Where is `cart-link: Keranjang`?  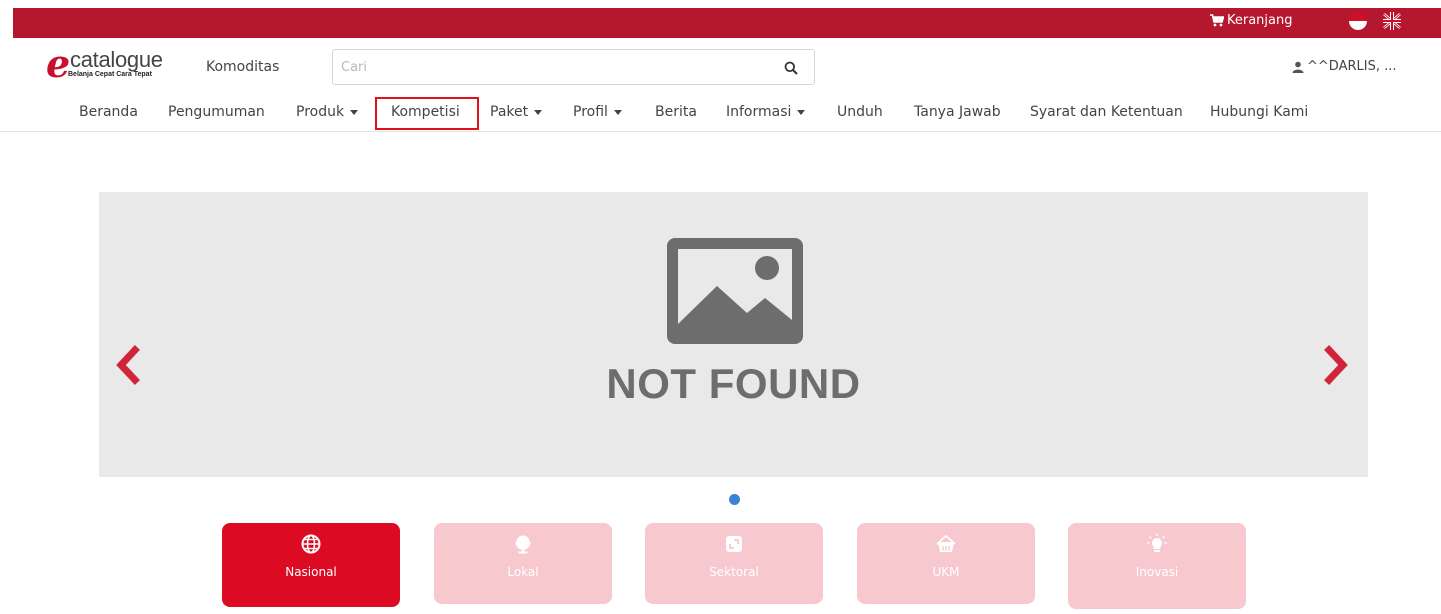
cart-link: Keranjang is located at coordinates (1251, 20).